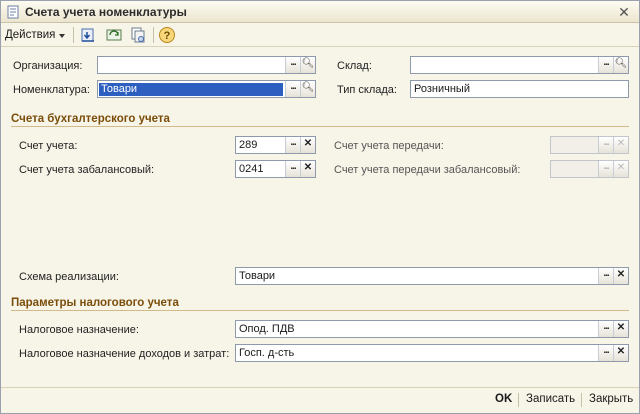 The height and width of the screenshot is (414, 640). Describe the element at coordinates (13, 12) in the screenshot. I see `document-icon` at that location.